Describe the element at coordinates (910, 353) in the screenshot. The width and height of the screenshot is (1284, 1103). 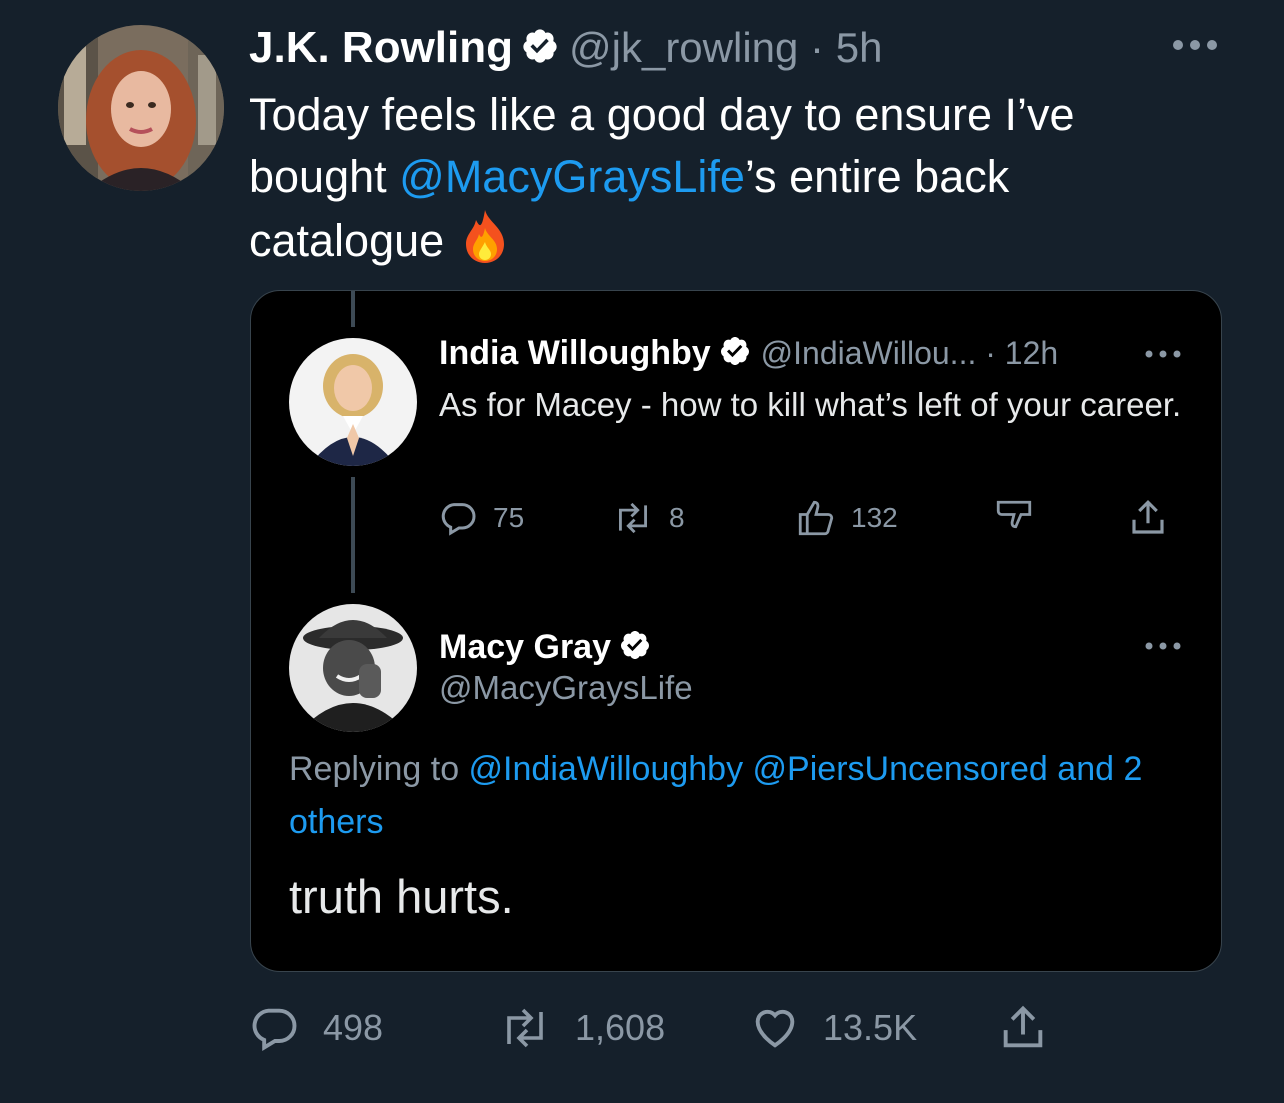
I see `parent-author-handle: @IndiaWillou... · 12h` at that location.